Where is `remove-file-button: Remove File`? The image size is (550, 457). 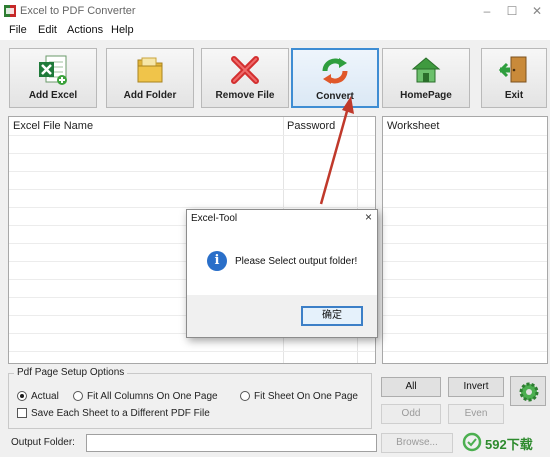 remove-file-button: Remove File is located at coordinates (245, 78).